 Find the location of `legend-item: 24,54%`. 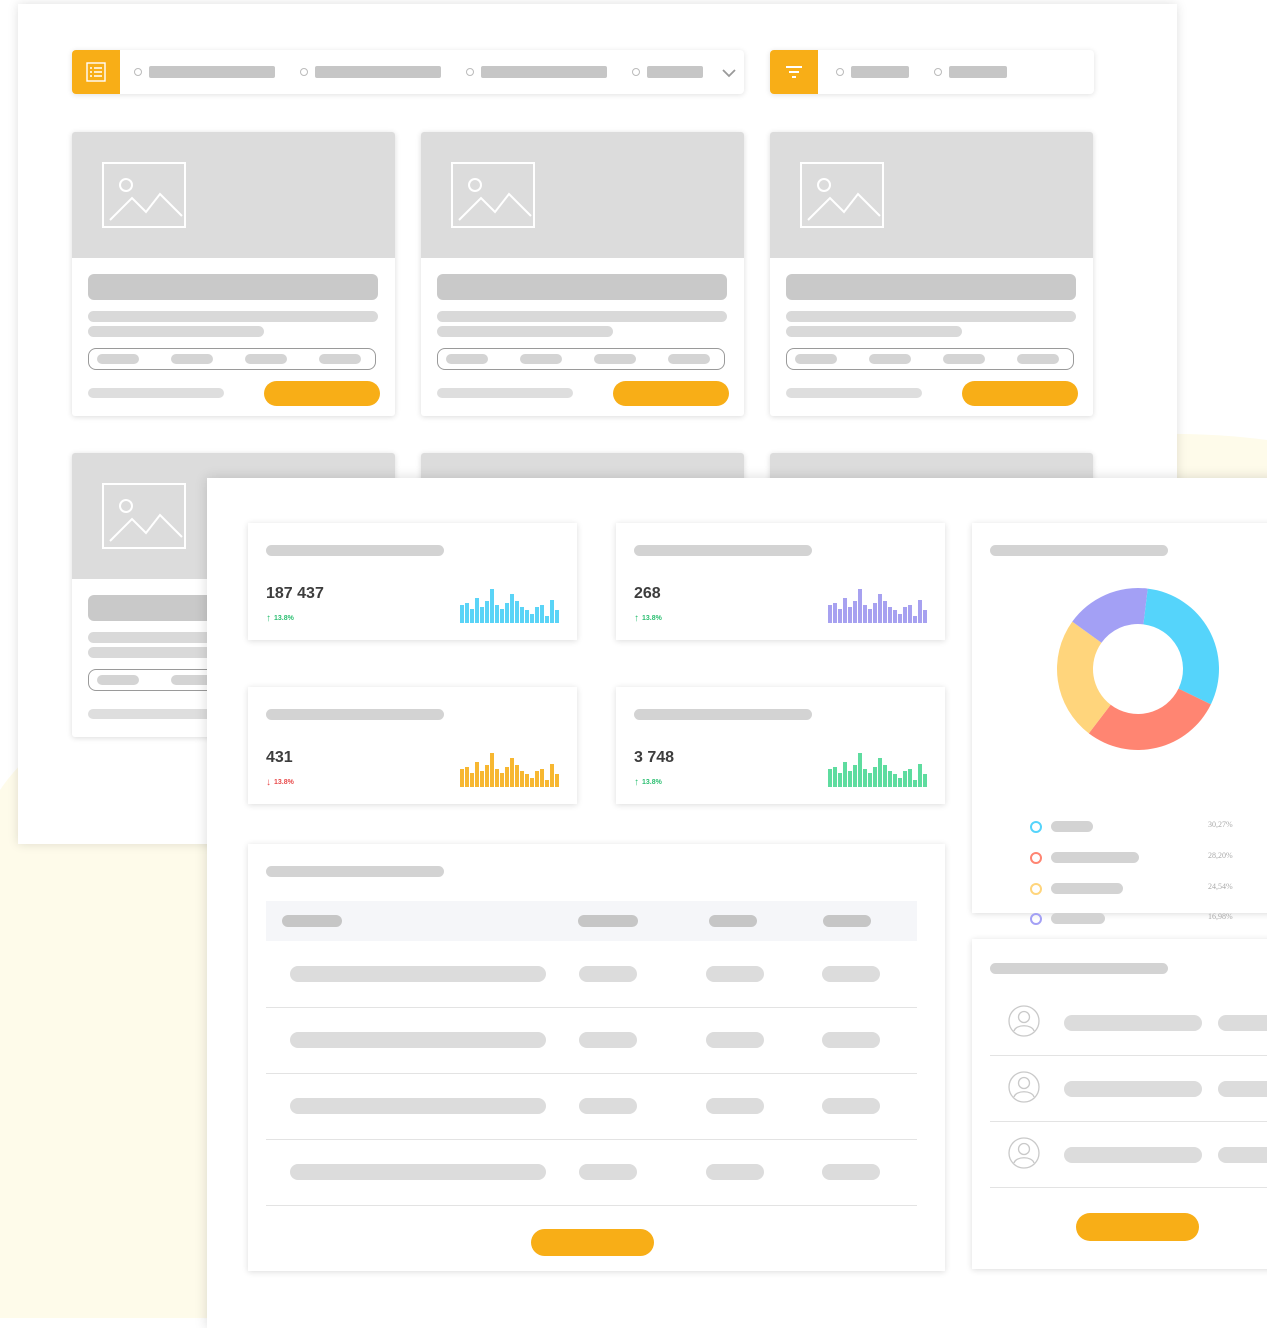

legend-item: 24,54% is located at coordinates (1140, 889).